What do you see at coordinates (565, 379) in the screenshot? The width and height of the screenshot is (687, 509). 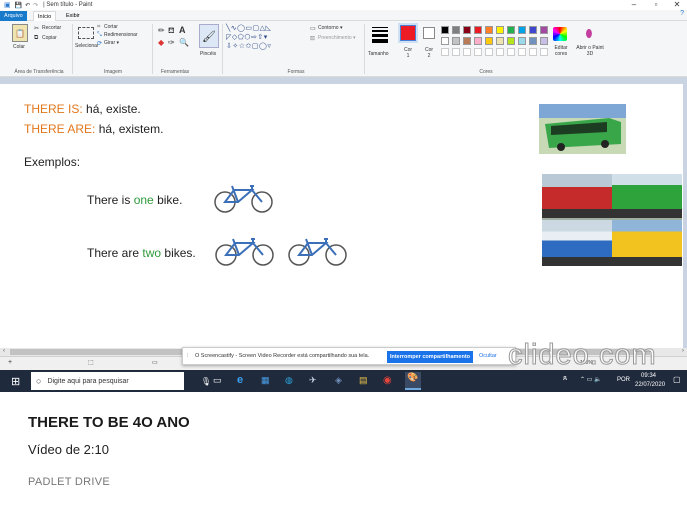 I see `people-icon: ጸ` at bounding box center [565, 379].